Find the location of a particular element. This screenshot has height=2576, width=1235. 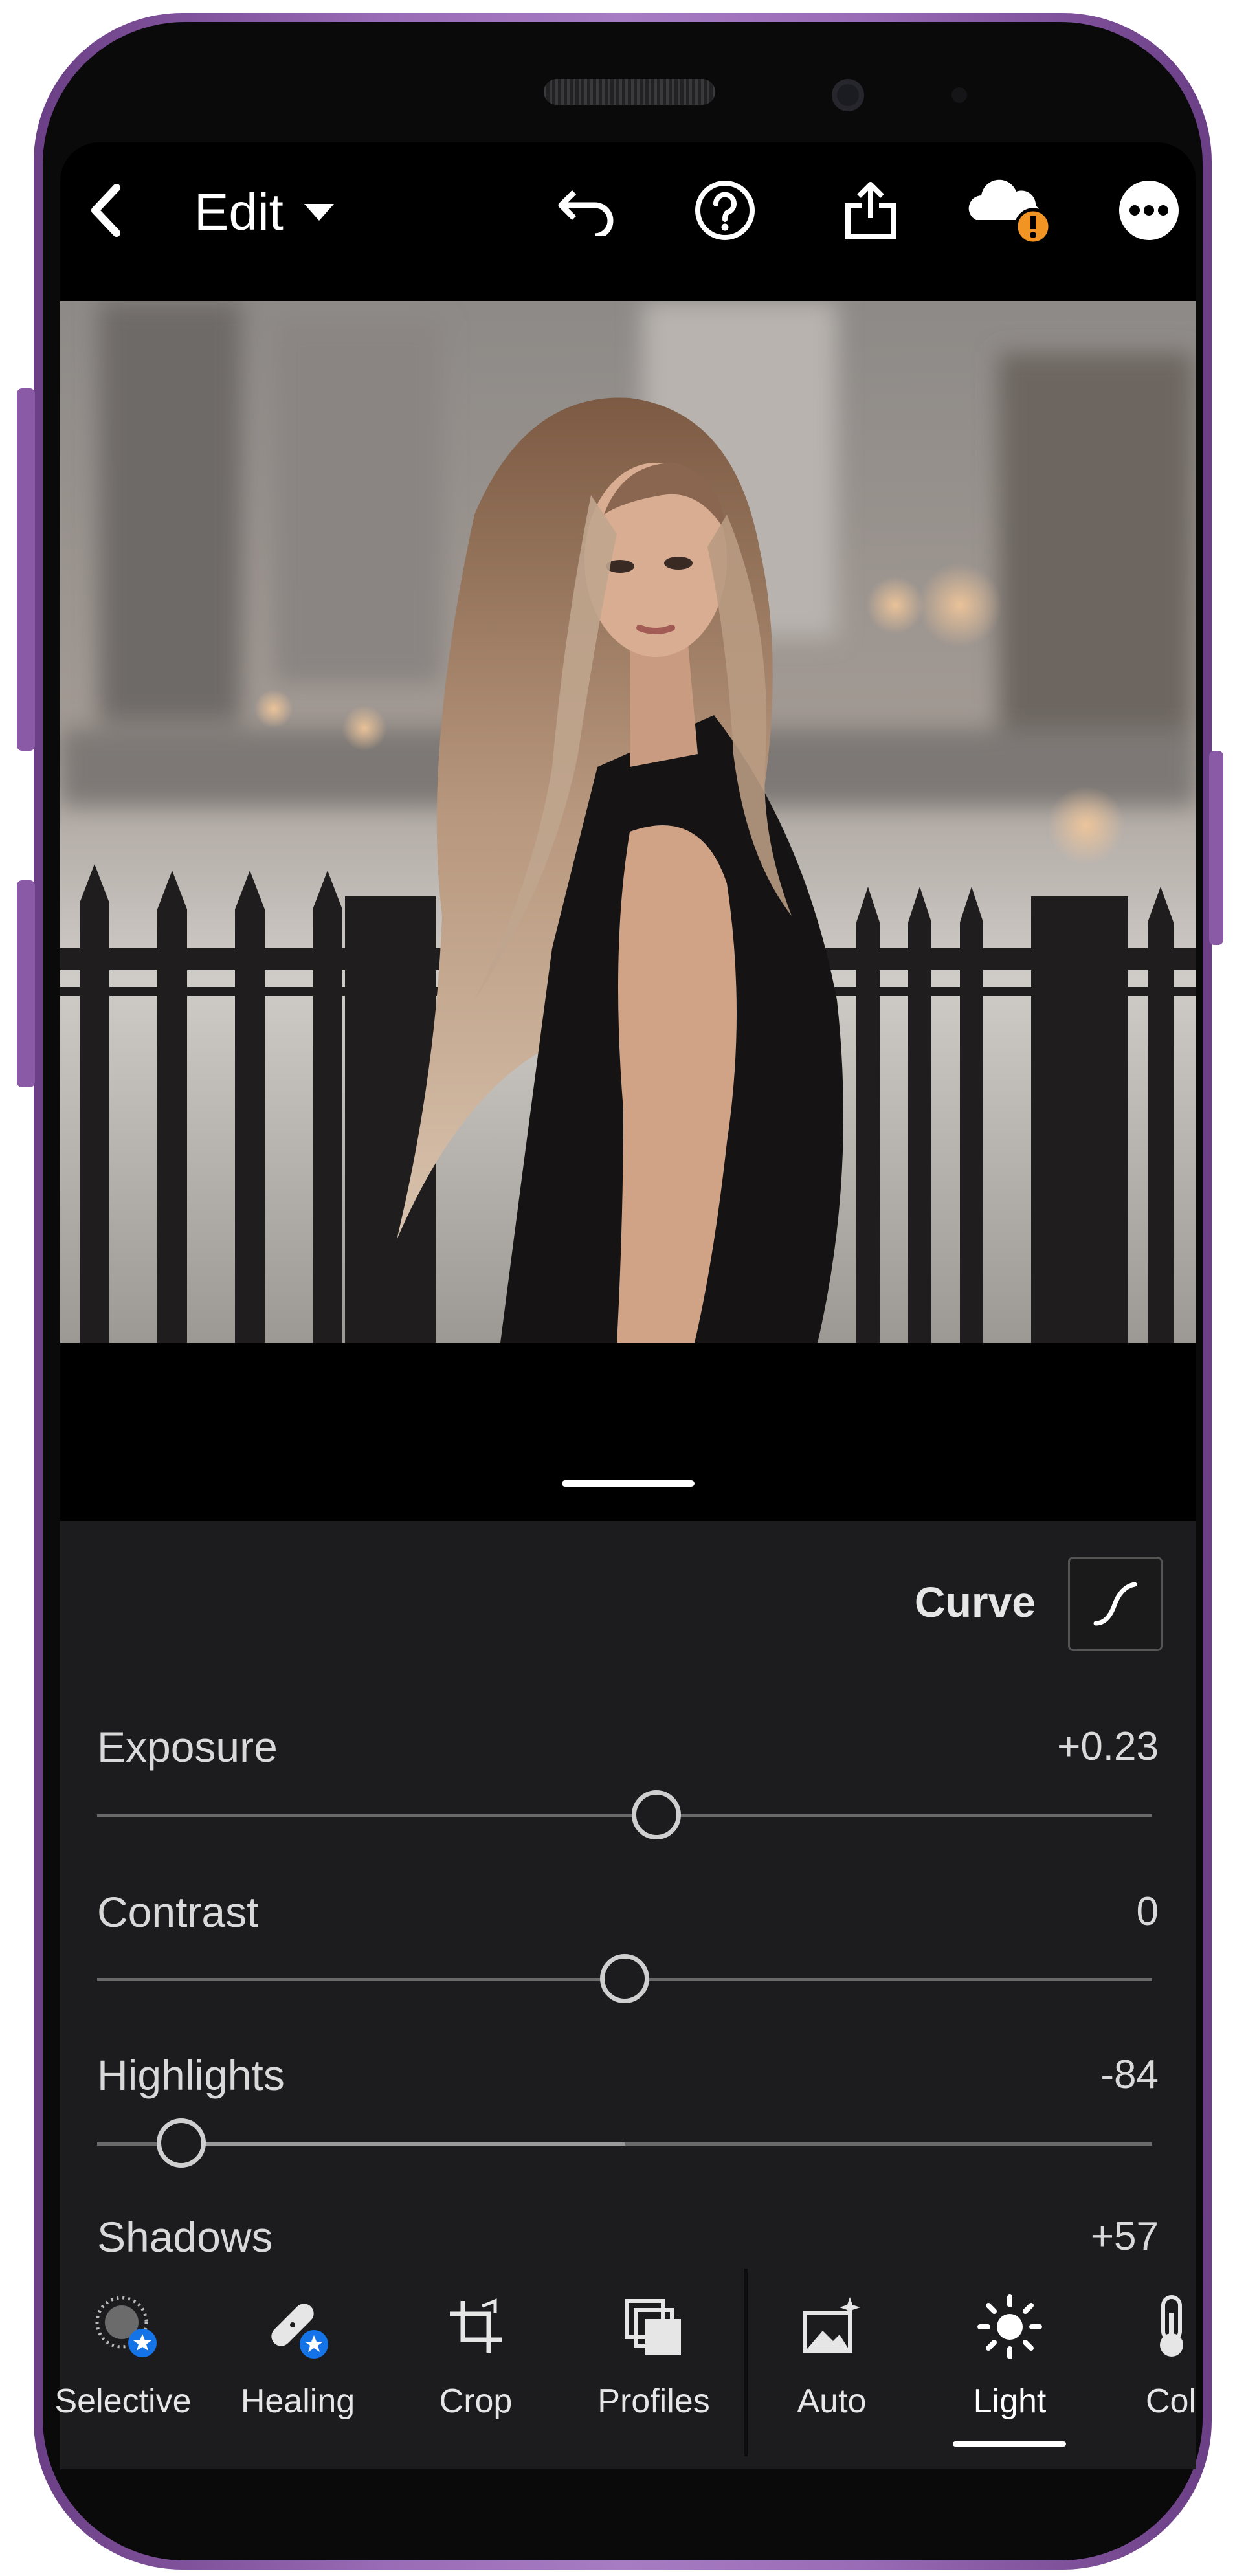

edit-mode-dropdown: Edit is located at coordinates (264, 212).